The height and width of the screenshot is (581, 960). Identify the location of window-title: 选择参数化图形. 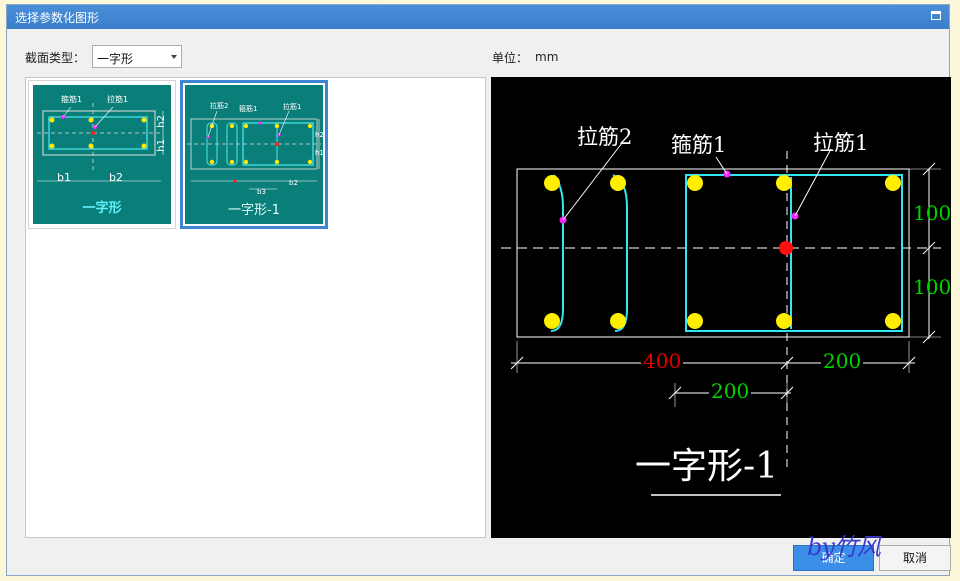
(57, 18).